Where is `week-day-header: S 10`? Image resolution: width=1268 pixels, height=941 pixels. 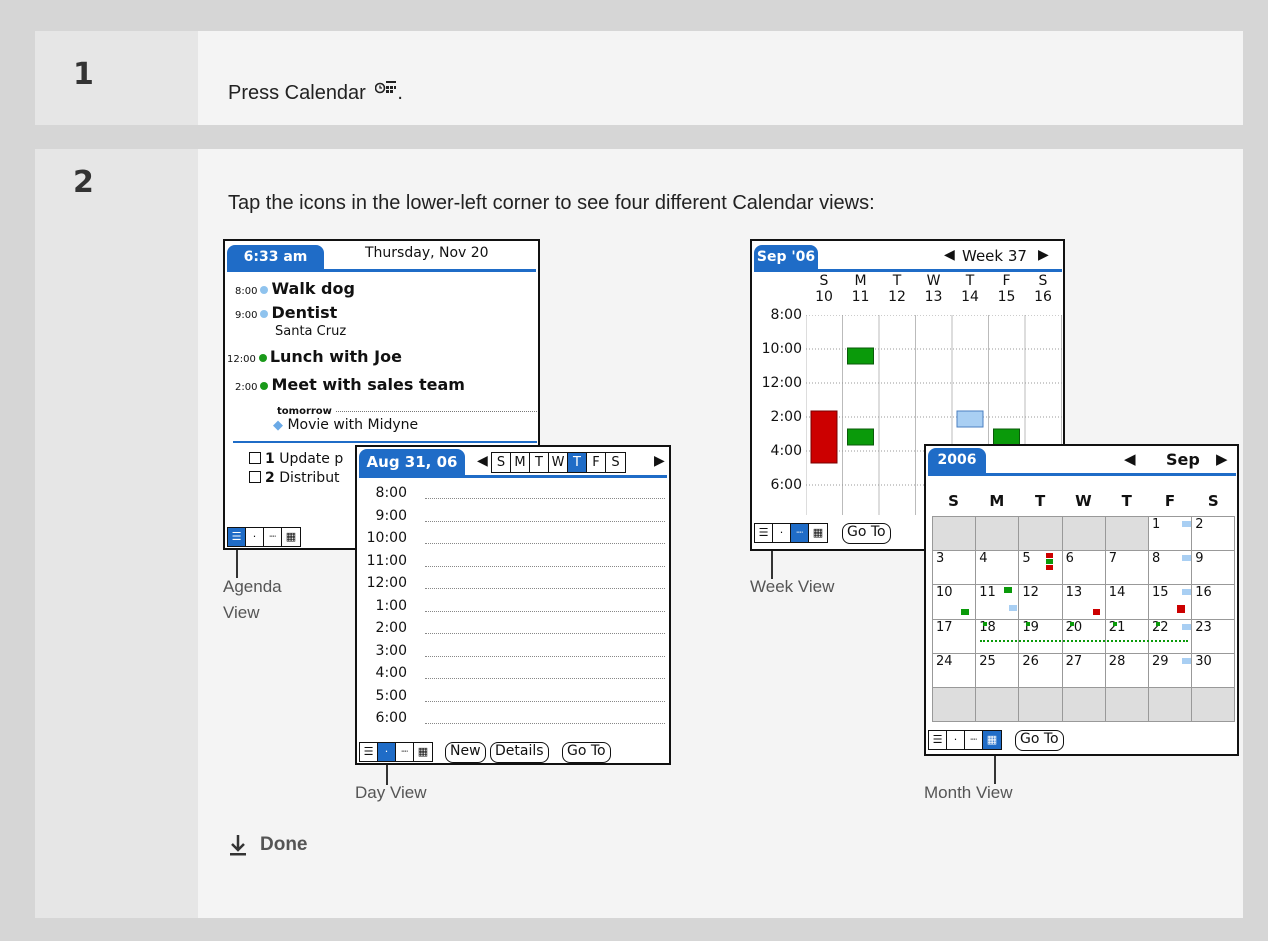
week-day-header: S 10 is located at coordinates (824, 289).